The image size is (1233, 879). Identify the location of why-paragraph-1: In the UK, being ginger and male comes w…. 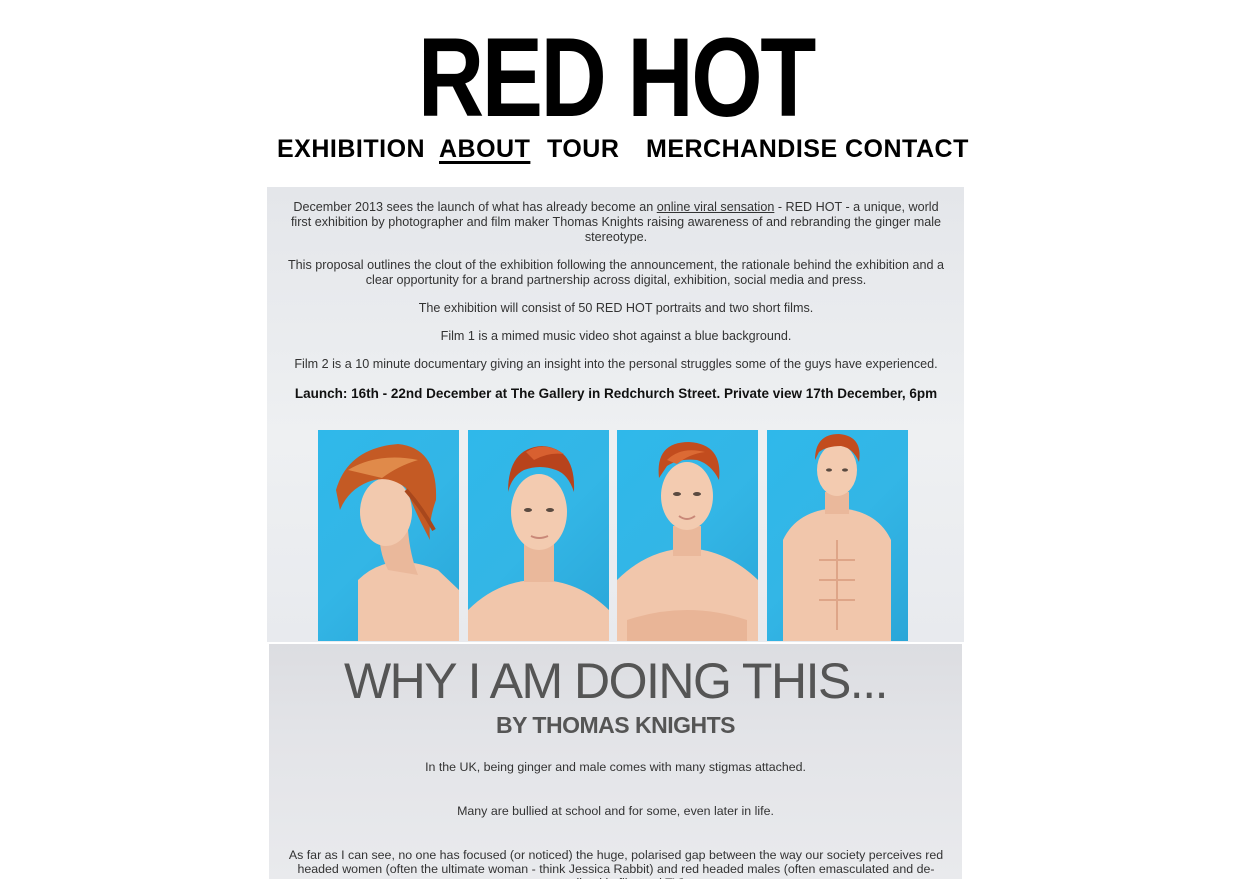
(615, 767).